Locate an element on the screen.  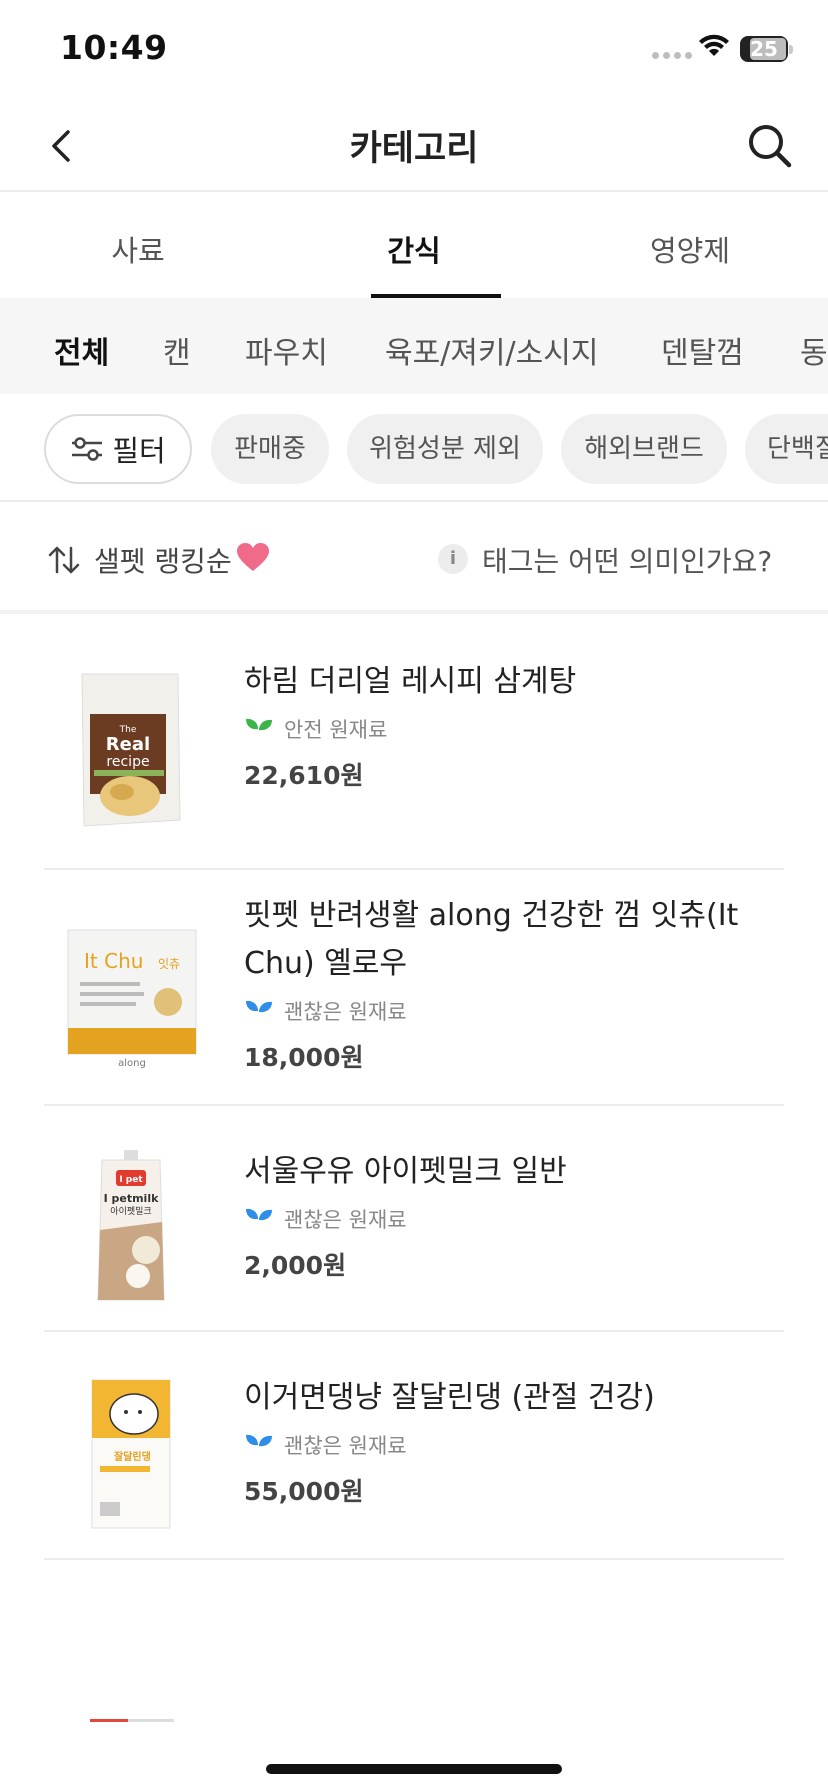
subcategory-dental: 덴탈껌 is located at coordinates (702, 350).